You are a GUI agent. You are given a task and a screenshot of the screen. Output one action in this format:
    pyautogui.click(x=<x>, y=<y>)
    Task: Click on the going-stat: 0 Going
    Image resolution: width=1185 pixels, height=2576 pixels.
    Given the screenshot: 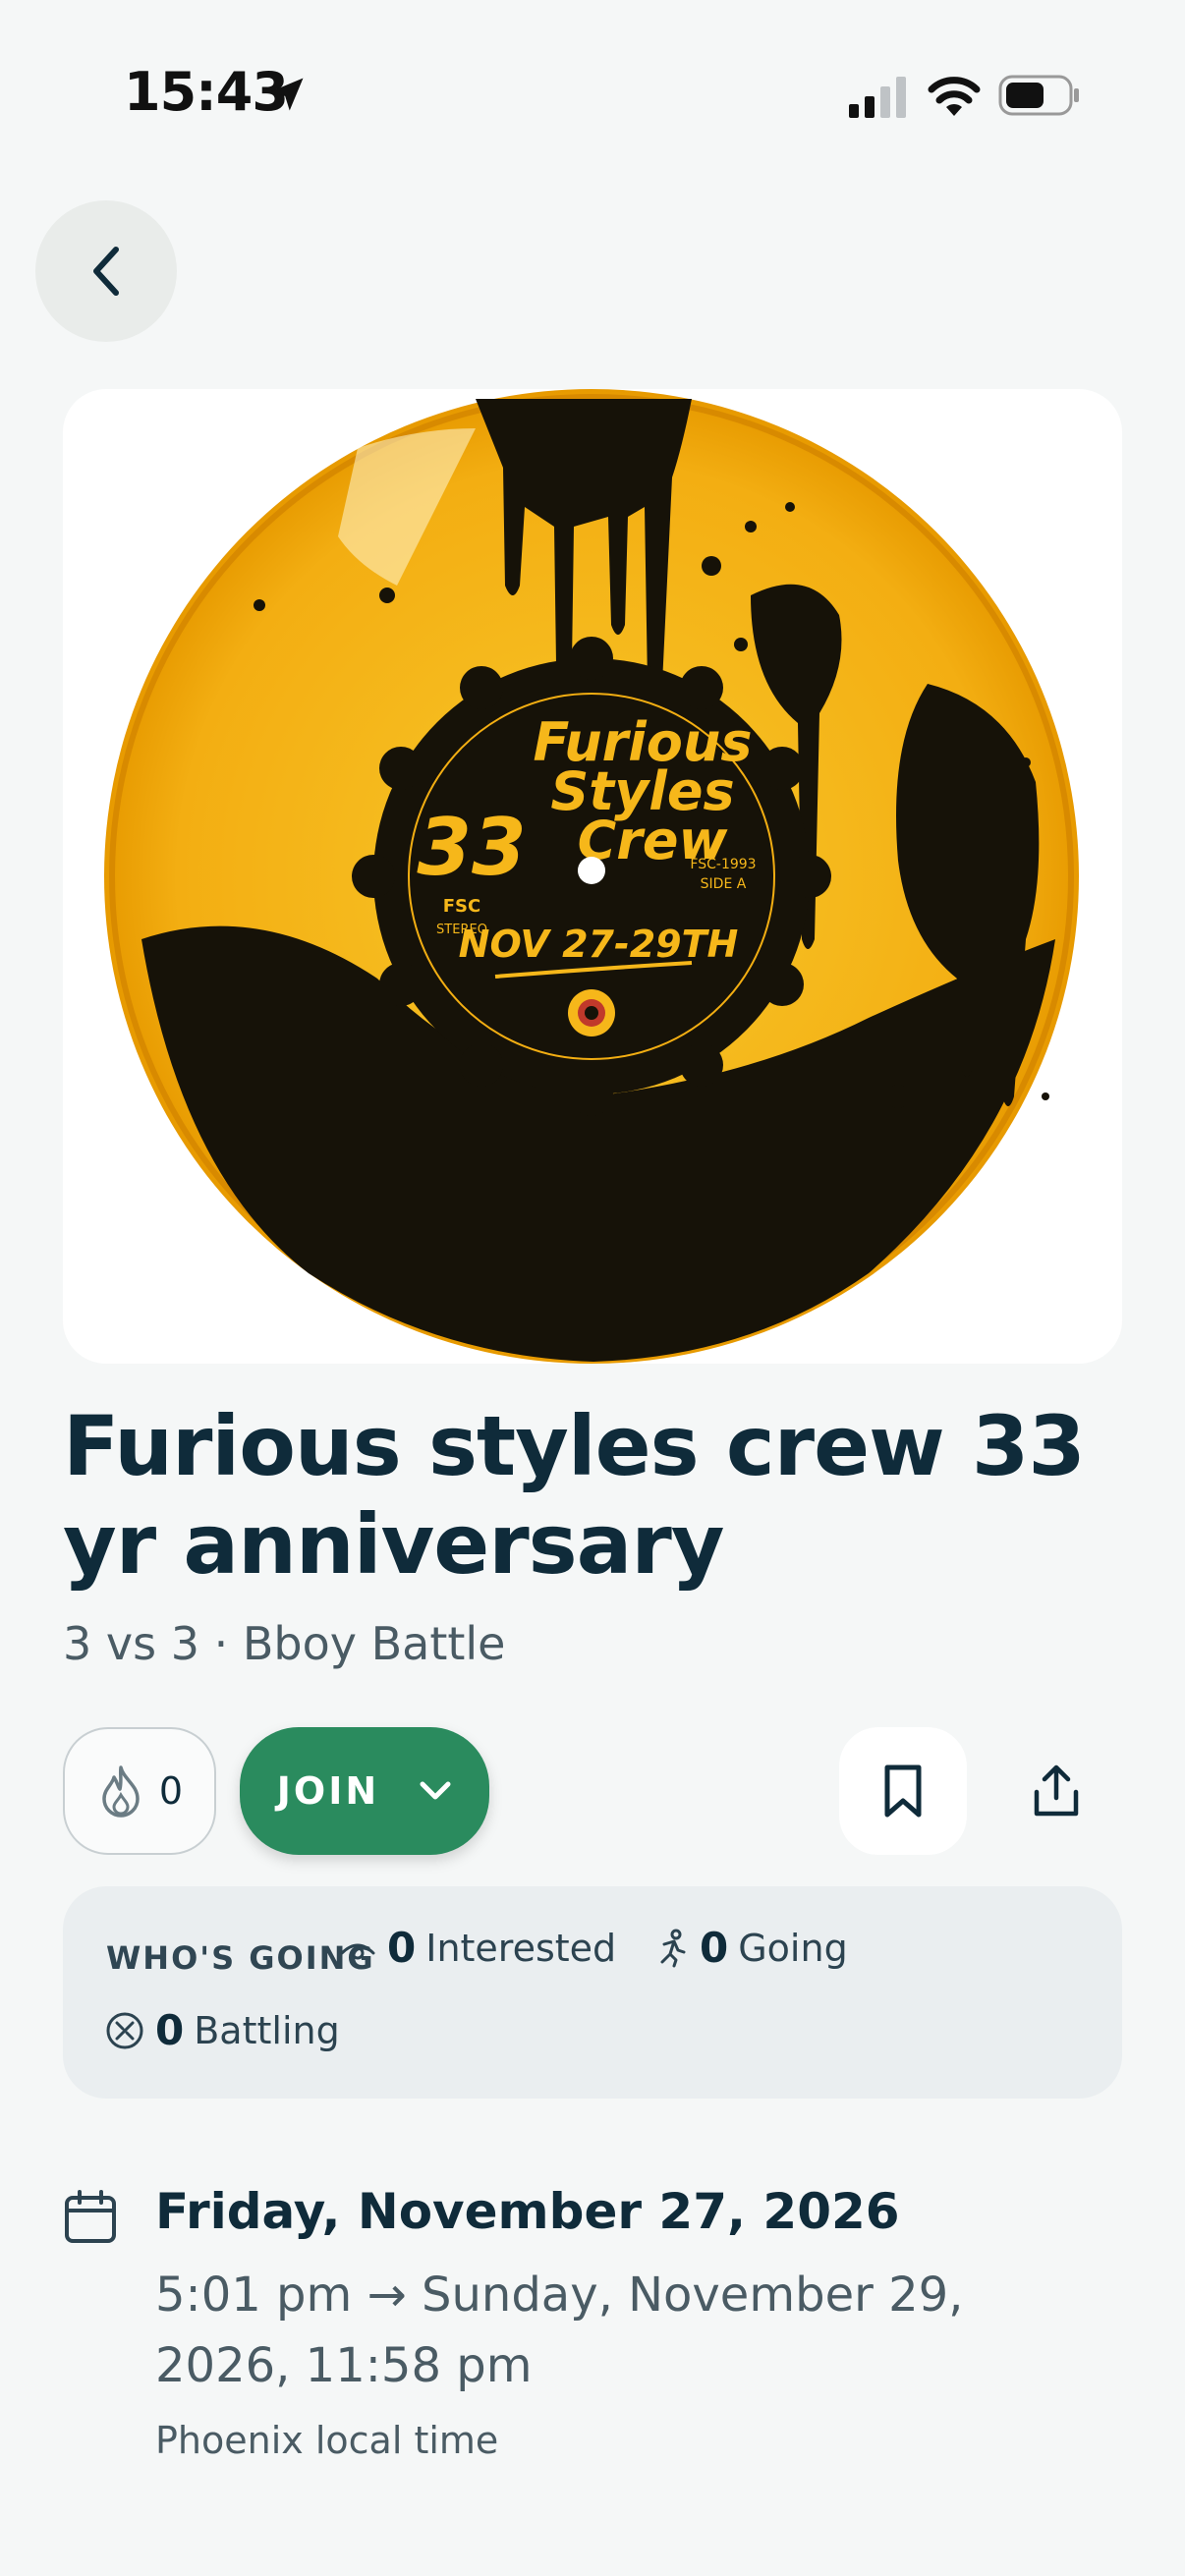 What is the action you would take?
    pyautogui.click(x=751, y=1948)
    